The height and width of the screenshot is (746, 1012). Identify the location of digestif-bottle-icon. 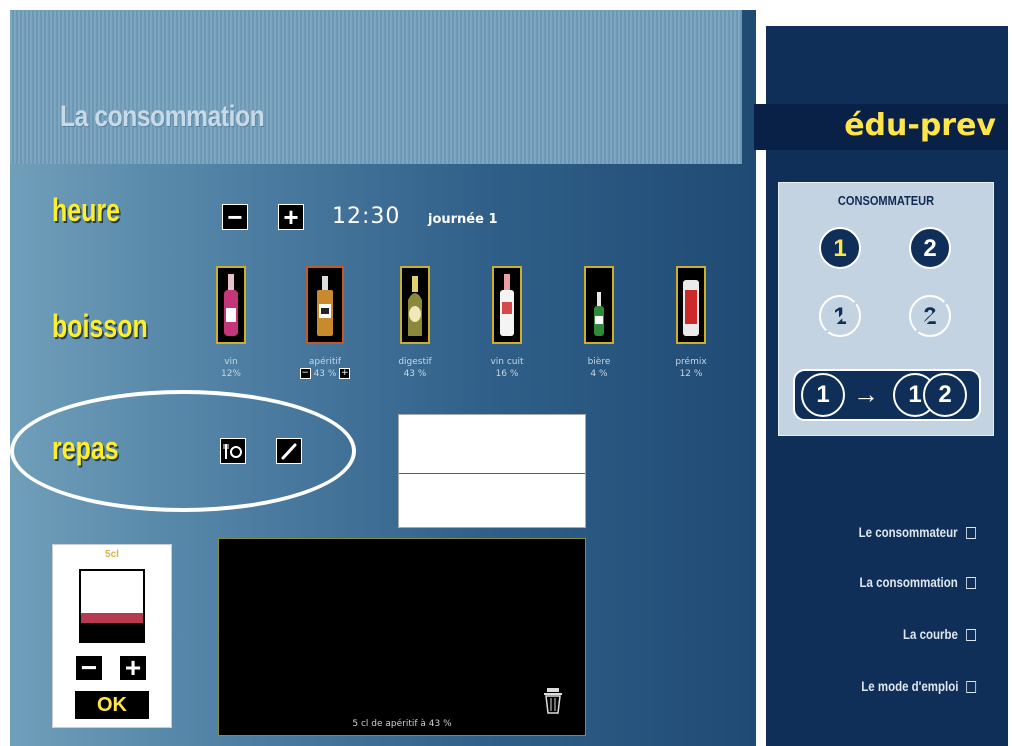
(415, 306).